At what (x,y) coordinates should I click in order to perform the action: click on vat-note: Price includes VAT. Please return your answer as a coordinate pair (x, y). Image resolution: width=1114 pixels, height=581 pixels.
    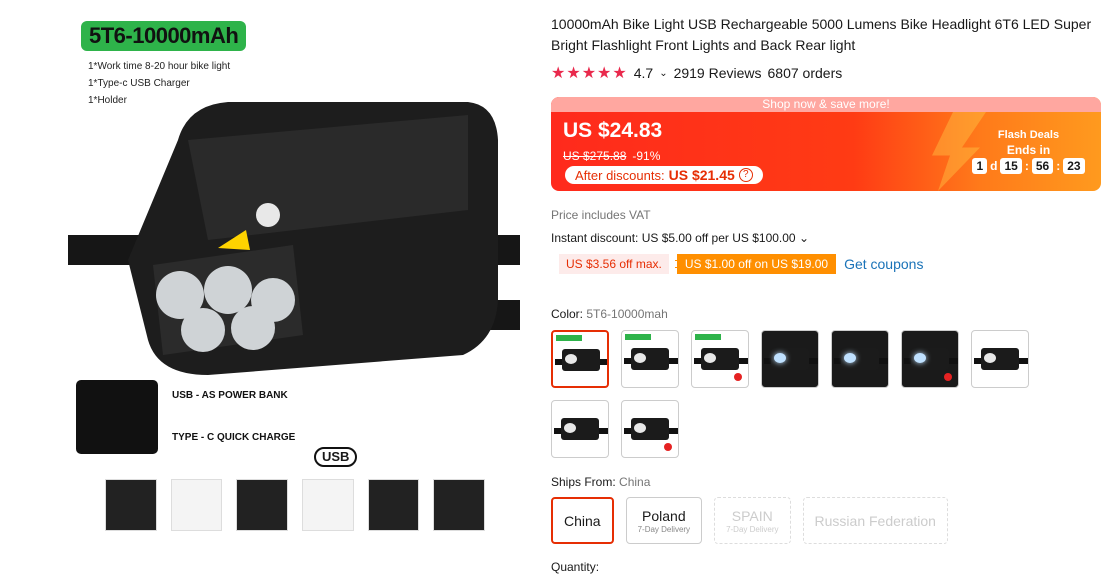
    Looking at the image, I should click on (601, 215).